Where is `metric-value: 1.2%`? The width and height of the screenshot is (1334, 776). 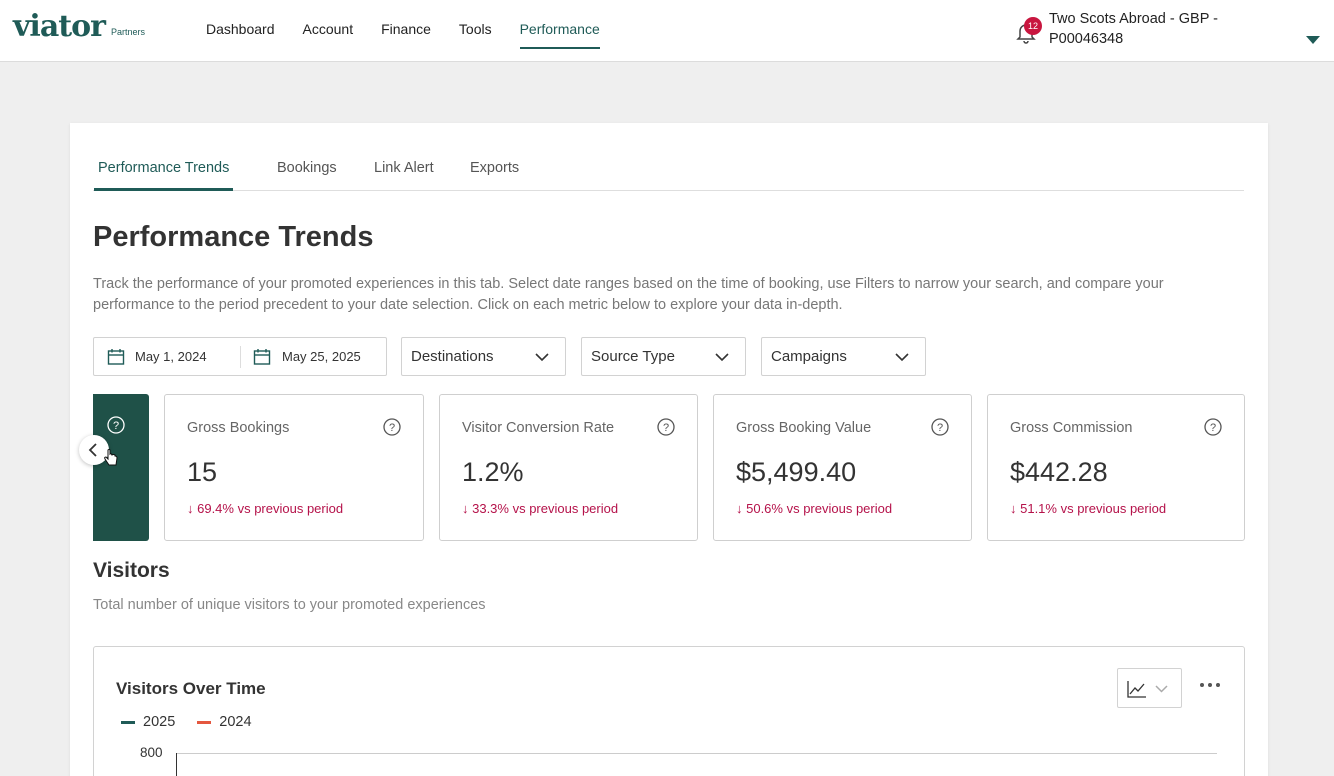
metric-value: 1.2% is located at coordinates (493, 472).